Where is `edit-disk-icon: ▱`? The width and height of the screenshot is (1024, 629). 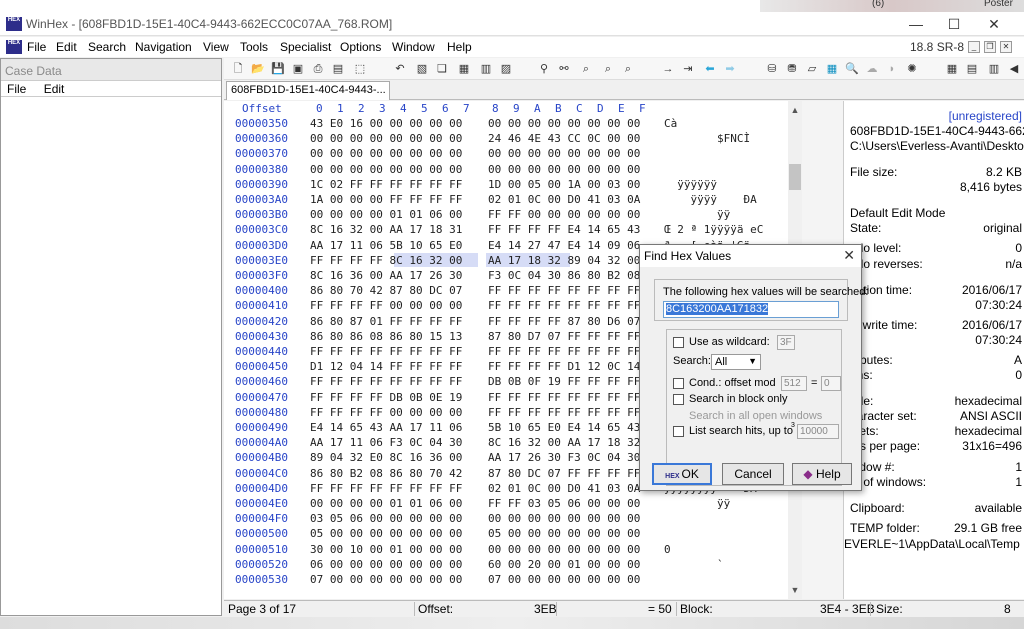 edit-disk-icon: ▱ is located at coordinates (812, 69).